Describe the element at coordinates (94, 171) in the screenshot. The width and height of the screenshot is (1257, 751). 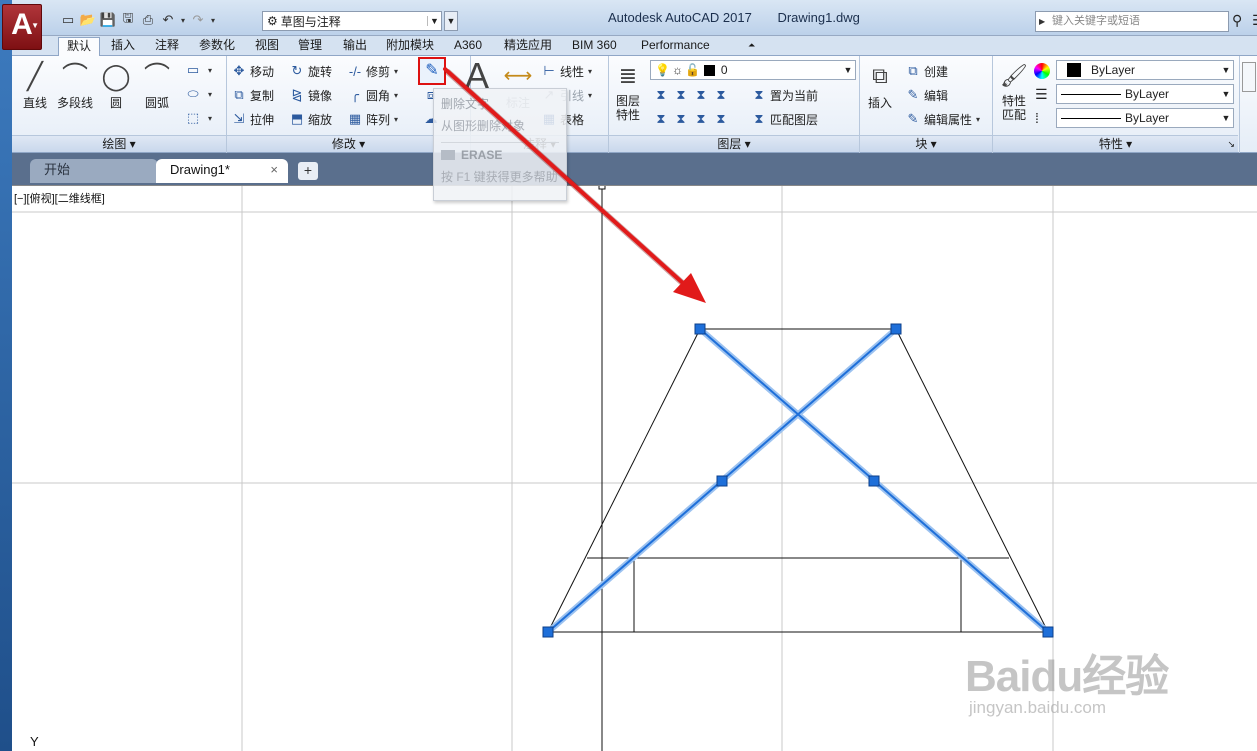
I see `tab-start: 开始` at that location.